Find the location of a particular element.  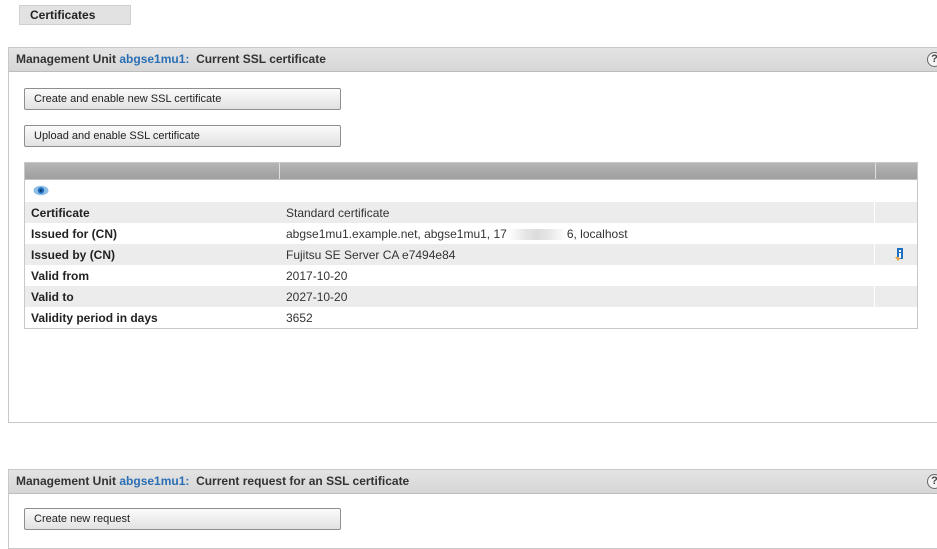

row-label: Issued for (CN) is located at coordinates (74, 233).